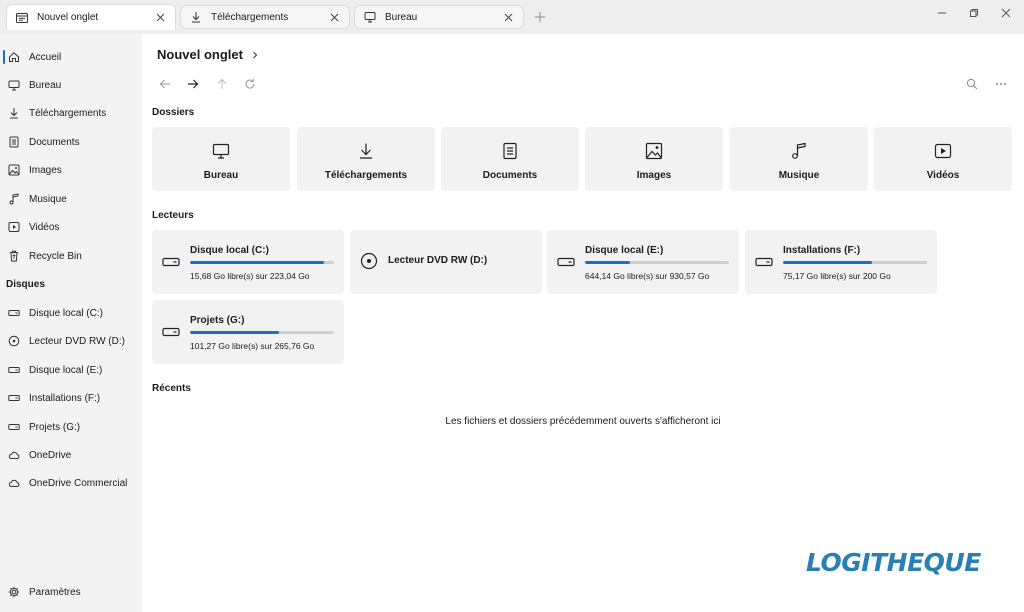  Describe the element at coordinates (837, 276) in the screenshot. I see `drive-space: 75,17 Go libre(s) sur 200 Go` at that location.